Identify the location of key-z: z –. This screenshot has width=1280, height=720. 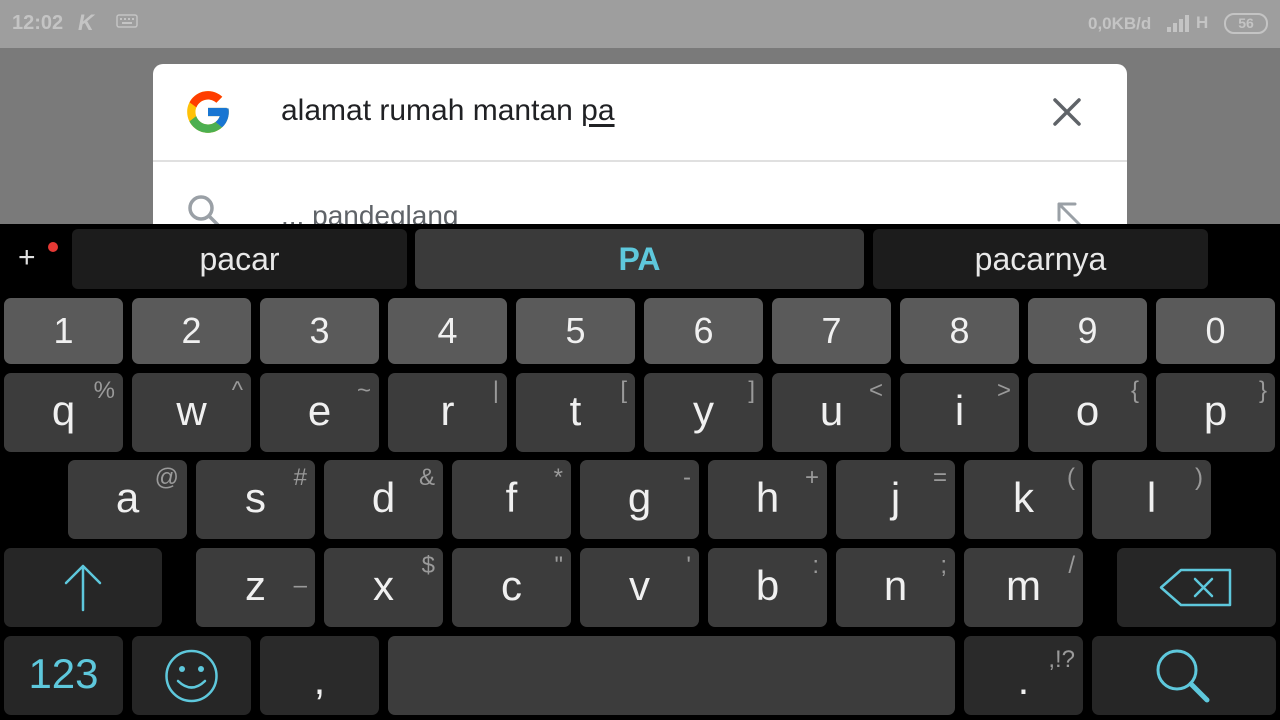
(255, 587).